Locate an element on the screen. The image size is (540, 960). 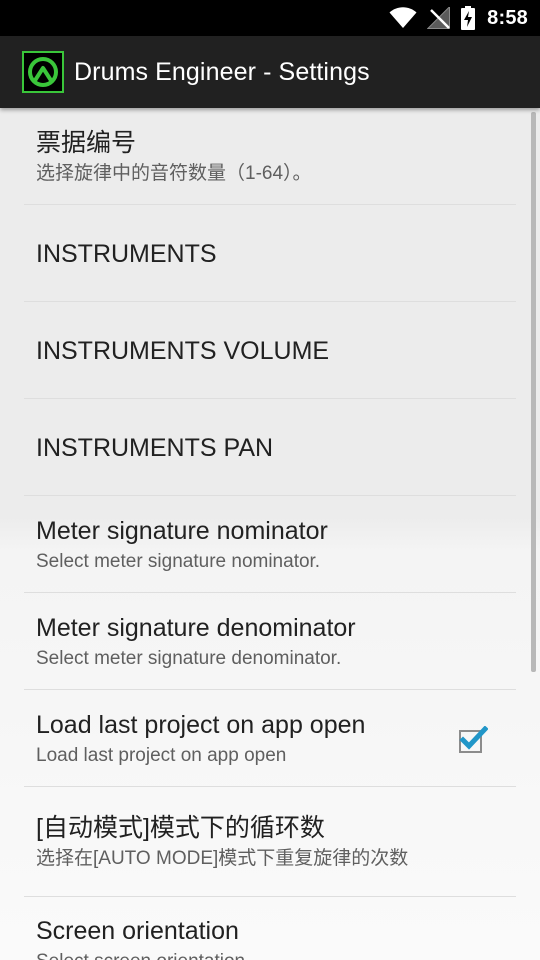
pref-auto-mode-loops: [自动模式]模式下的循环数 选择在[AUTO MODE]模式下重复旋律的次数 is located at coordinates (270, 842).